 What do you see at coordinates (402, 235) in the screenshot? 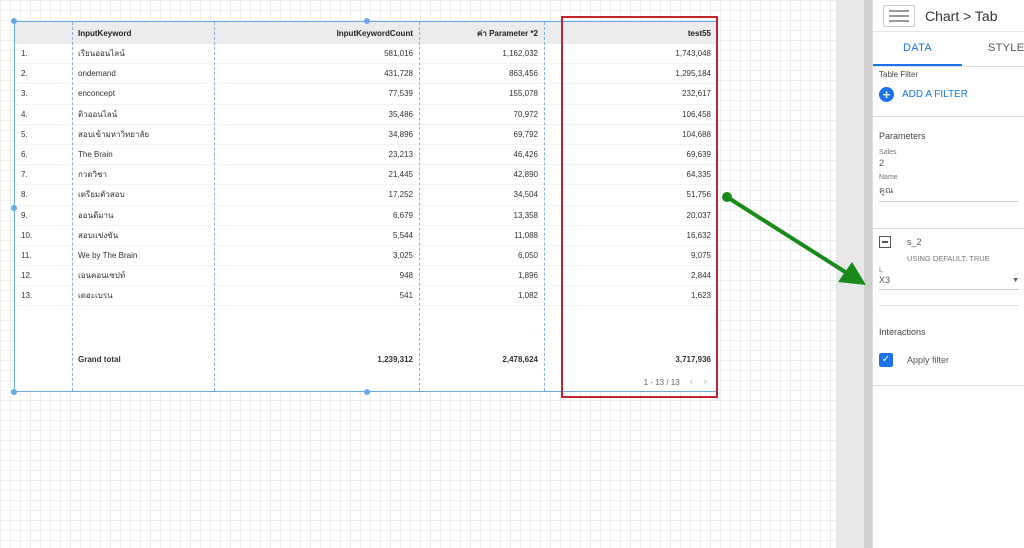
I see `count-cell: 5,544` at bounding box center [402, 235].